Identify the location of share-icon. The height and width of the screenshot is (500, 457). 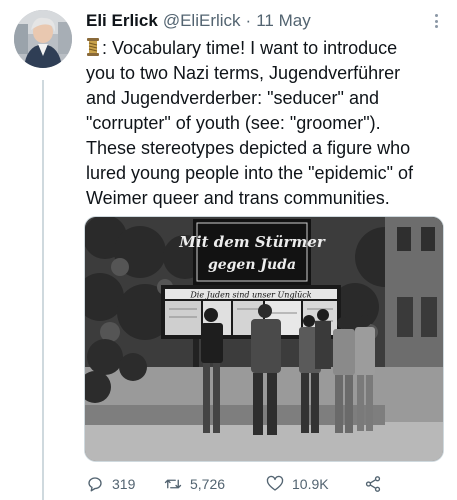
(373, 484).